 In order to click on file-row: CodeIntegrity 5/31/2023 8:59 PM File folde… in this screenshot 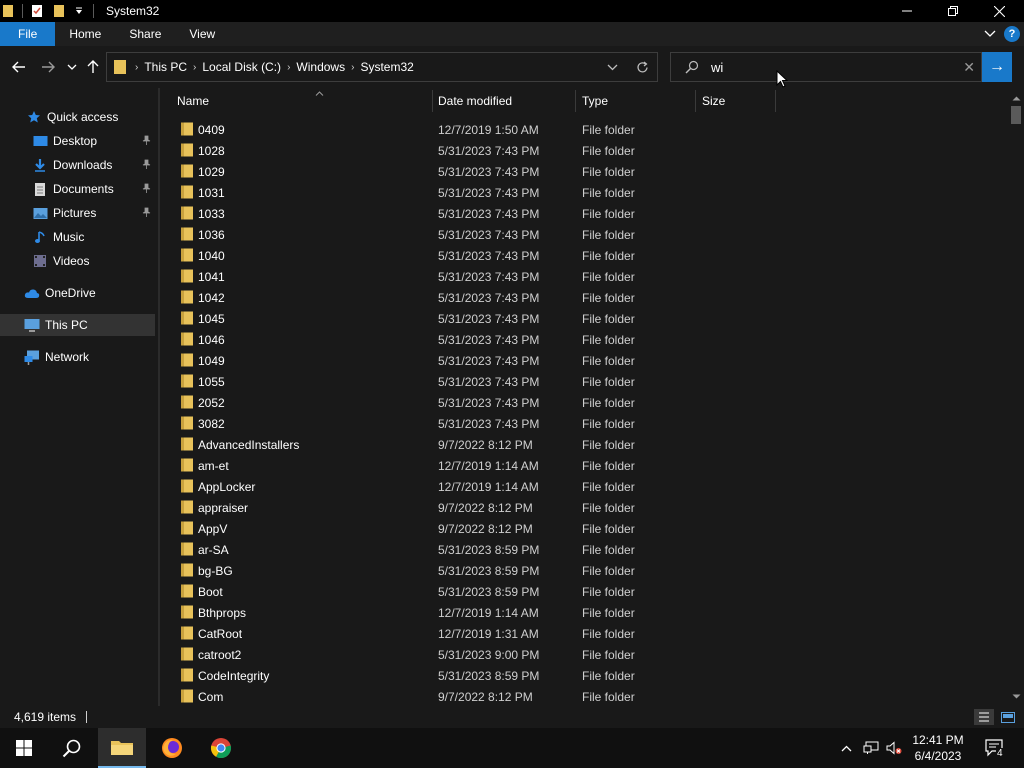, I will do `click(584, 675)`.